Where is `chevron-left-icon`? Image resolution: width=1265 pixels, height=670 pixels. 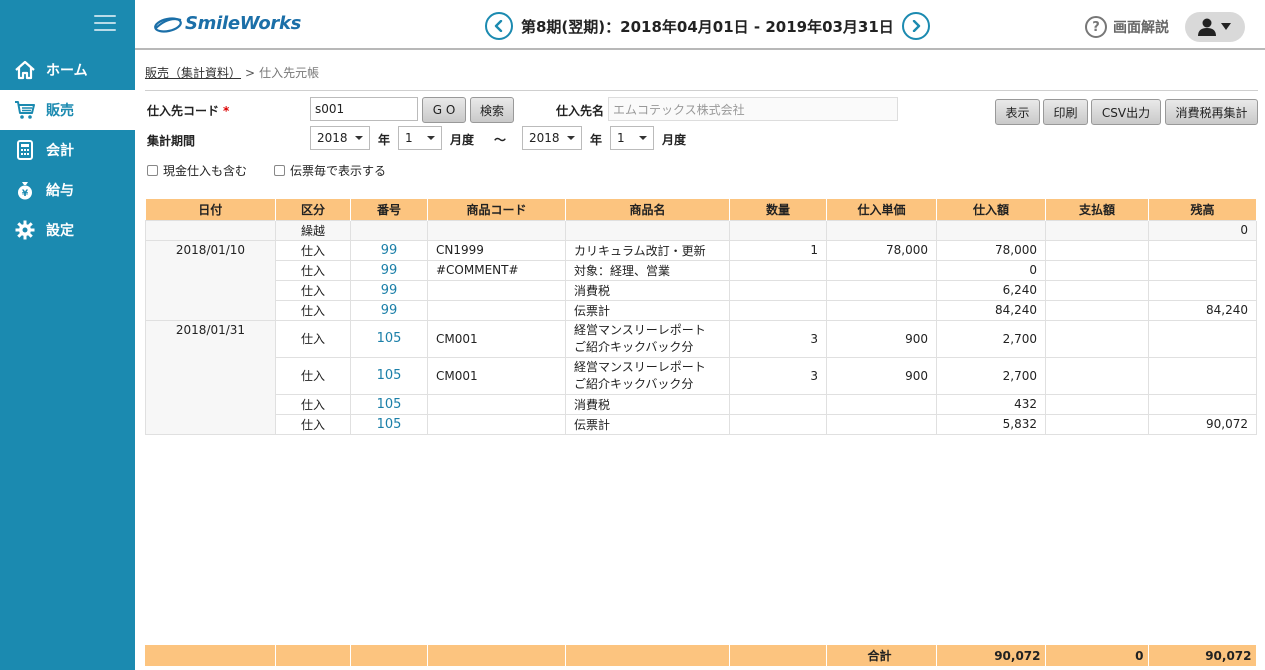
chevron-left-icon is located at coordinates (498, 26).